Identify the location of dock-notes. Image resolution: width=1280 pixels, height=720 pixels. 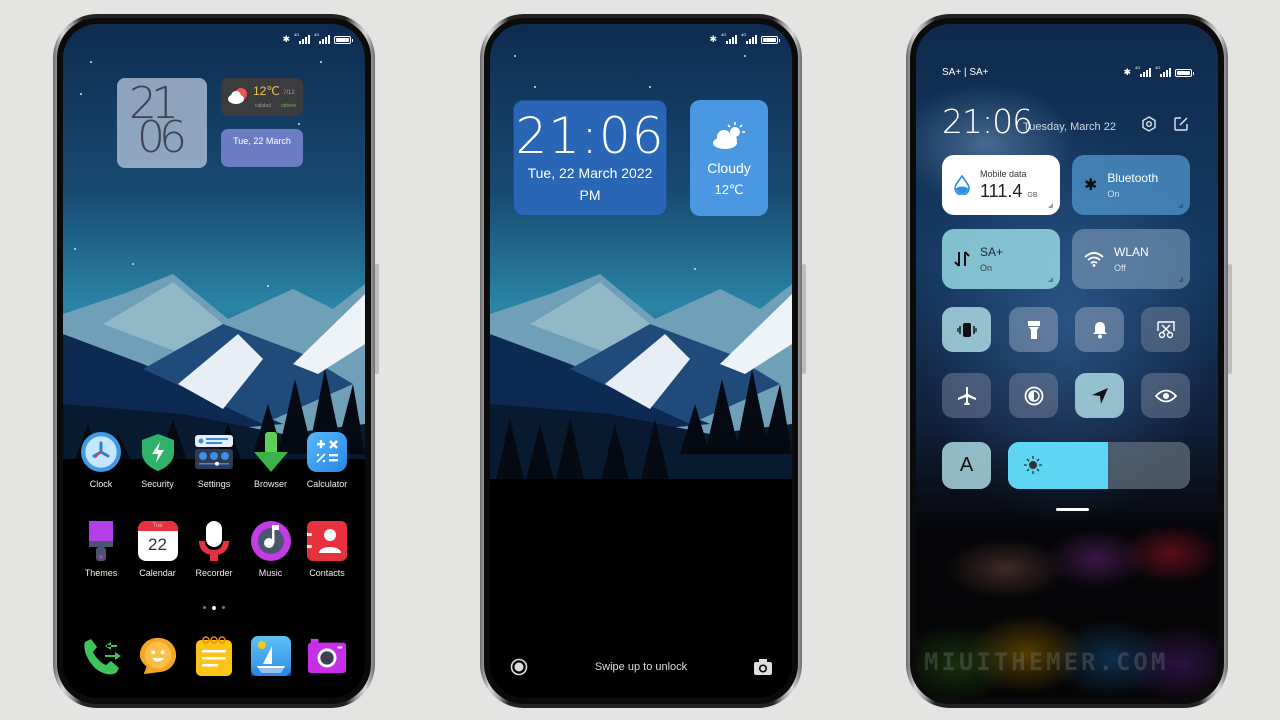
(214, 656).